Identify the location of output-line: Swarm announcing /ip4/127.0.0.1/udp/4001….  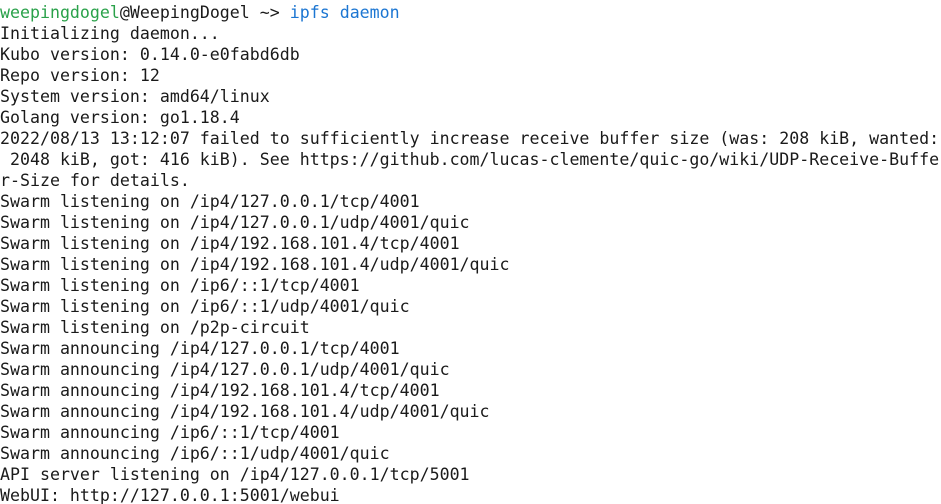
(225, 369).